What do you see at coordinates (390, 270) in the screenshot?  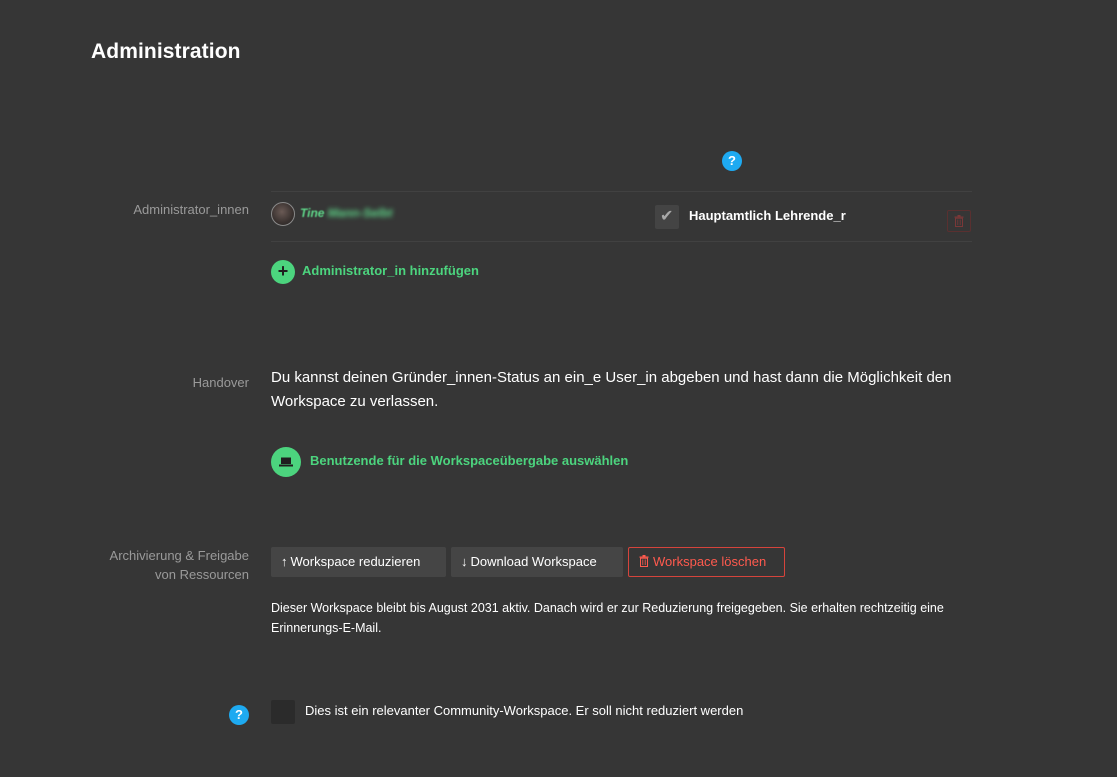 I see `add-administrator-link: Administrator_in hinzufügen` at bounding box center [390, 270].